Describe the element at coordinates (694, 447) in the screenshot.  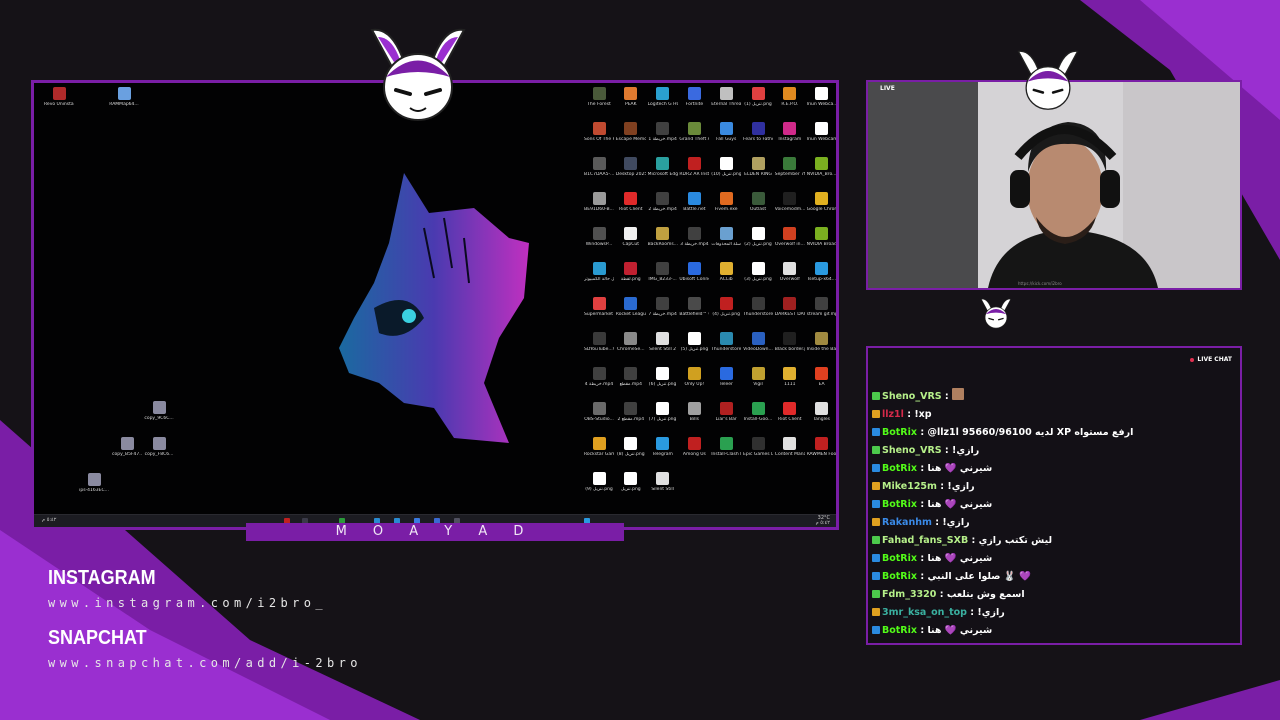
I see `desktop-icon: Among Us` at that location.